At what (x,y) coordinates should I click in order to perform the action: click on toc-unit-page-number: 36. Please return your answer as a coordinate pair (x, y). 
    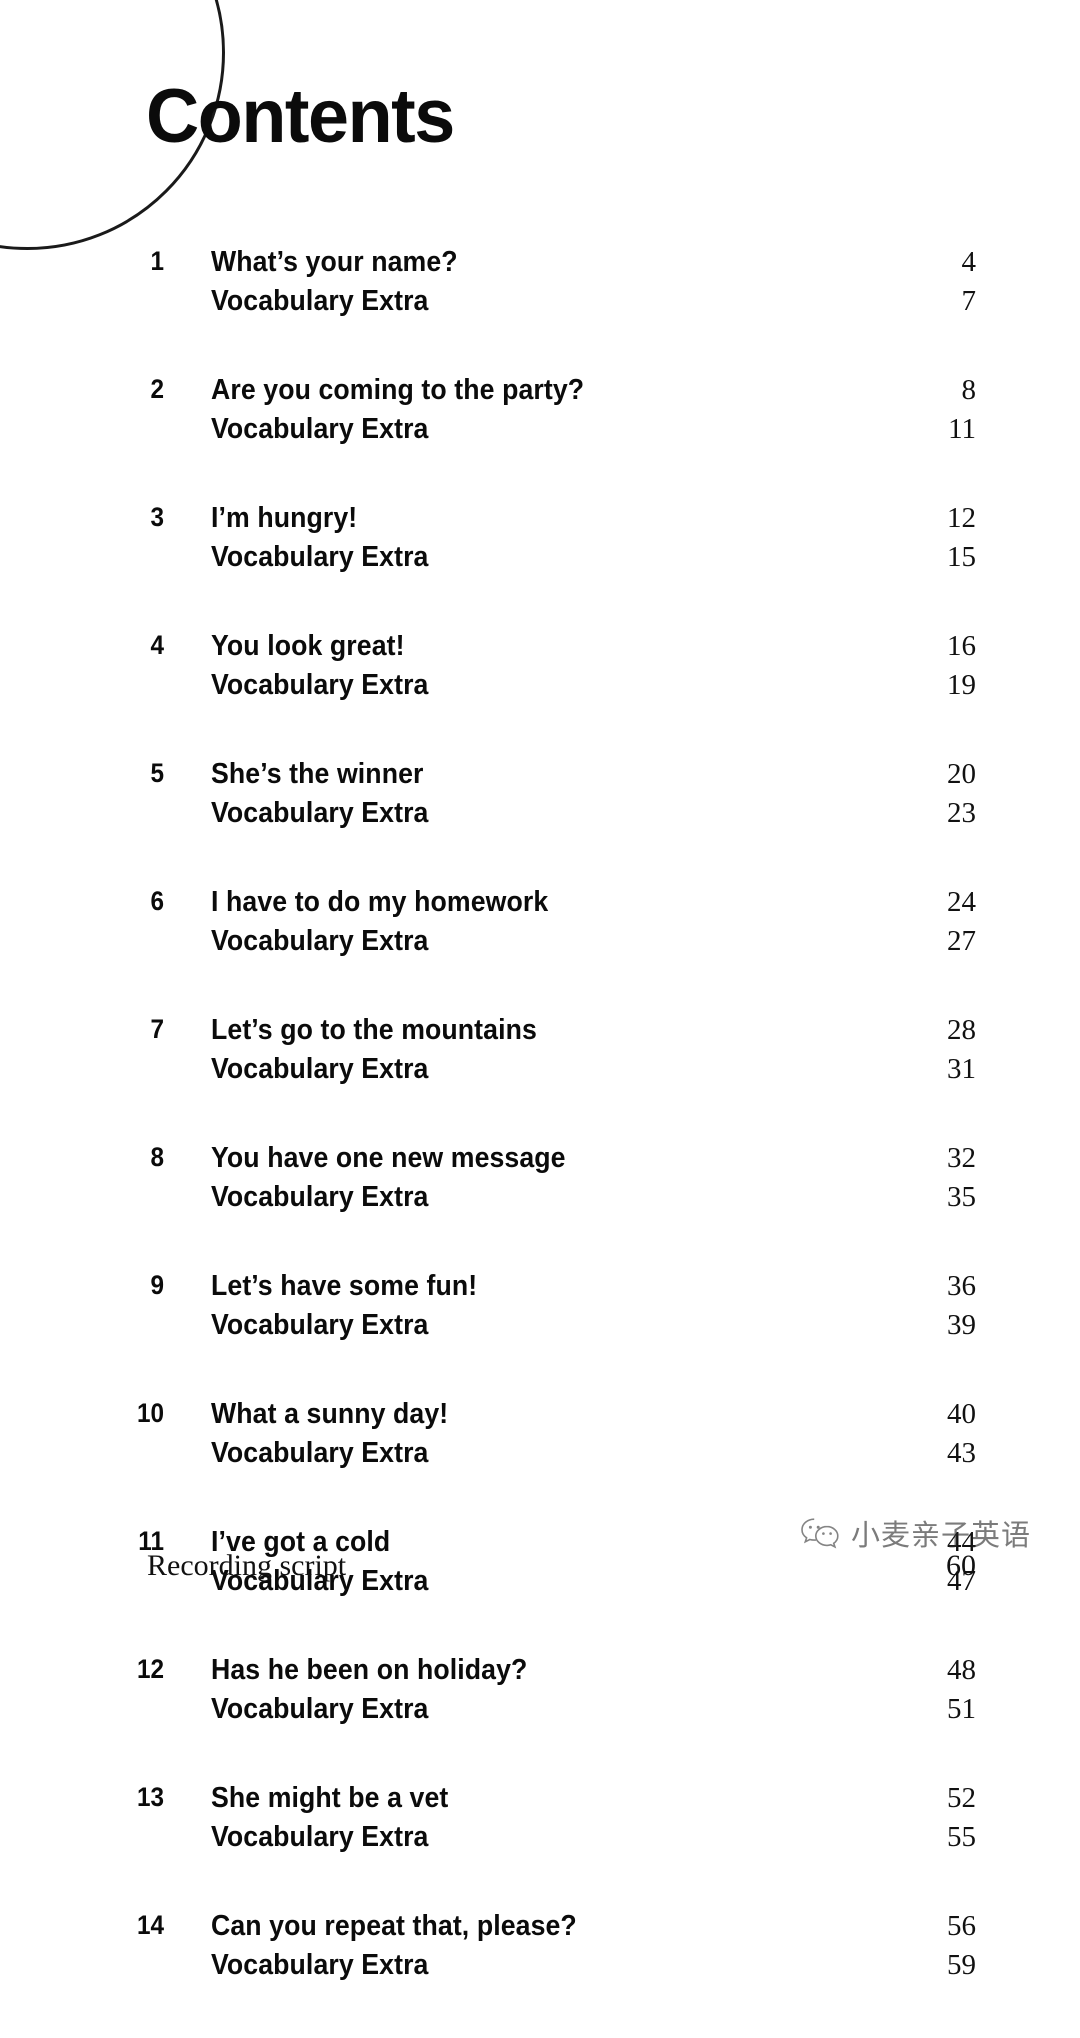
    Looking at the image, I should click on (961, 1286).